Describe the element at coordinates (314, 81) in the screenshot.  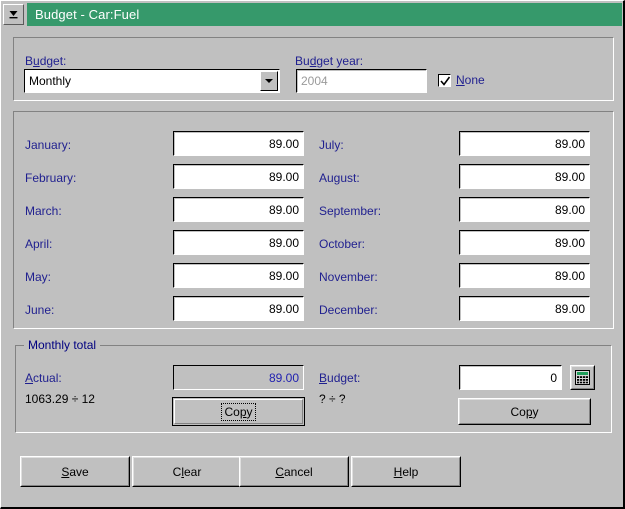
I see `budget-year-value: 2004` at that location.